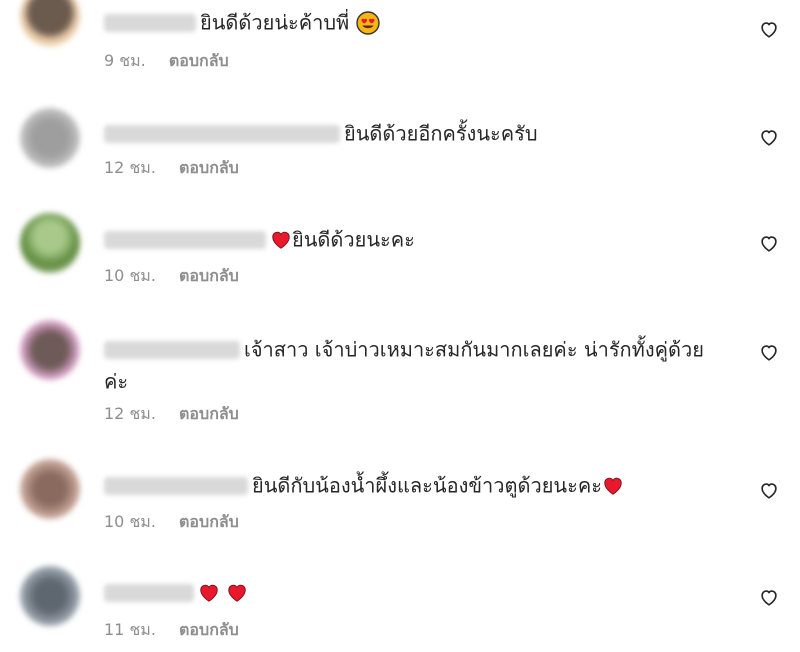 The height and width of the screenshot is (652, 800). What do you see at coordinates (353, 239) in the screenshot?
I see `comment-text: ยินดีด้วยนะคะ` at bounding box center [353, 239].